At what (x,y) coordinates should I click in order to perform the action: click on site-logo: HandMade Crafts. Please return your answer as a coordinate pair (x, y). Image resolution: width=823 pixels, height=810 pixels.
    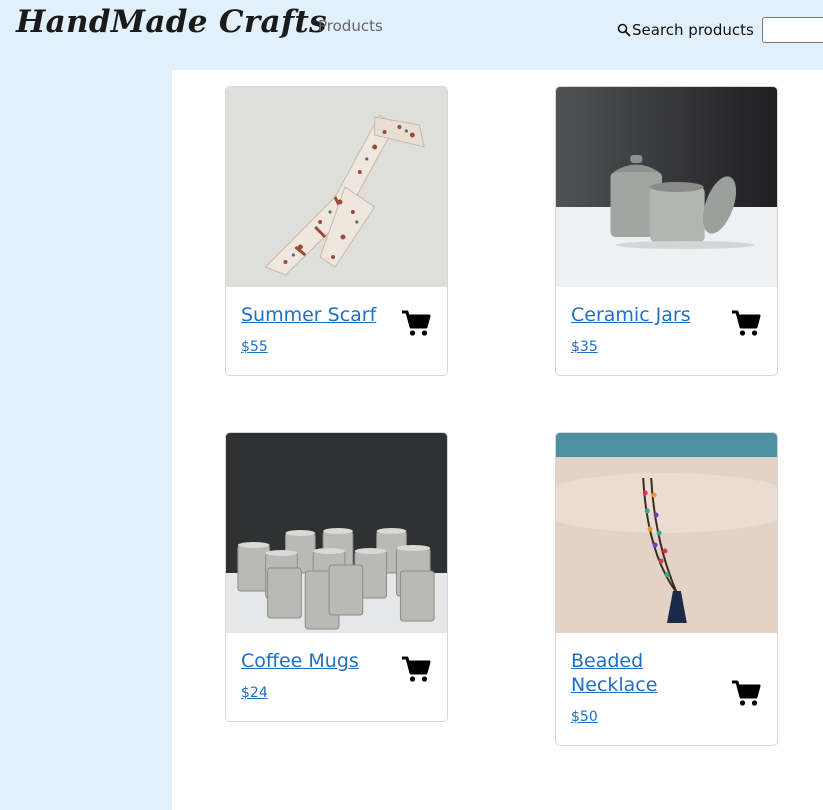
    Looking at the image, I should click on (171, 22).